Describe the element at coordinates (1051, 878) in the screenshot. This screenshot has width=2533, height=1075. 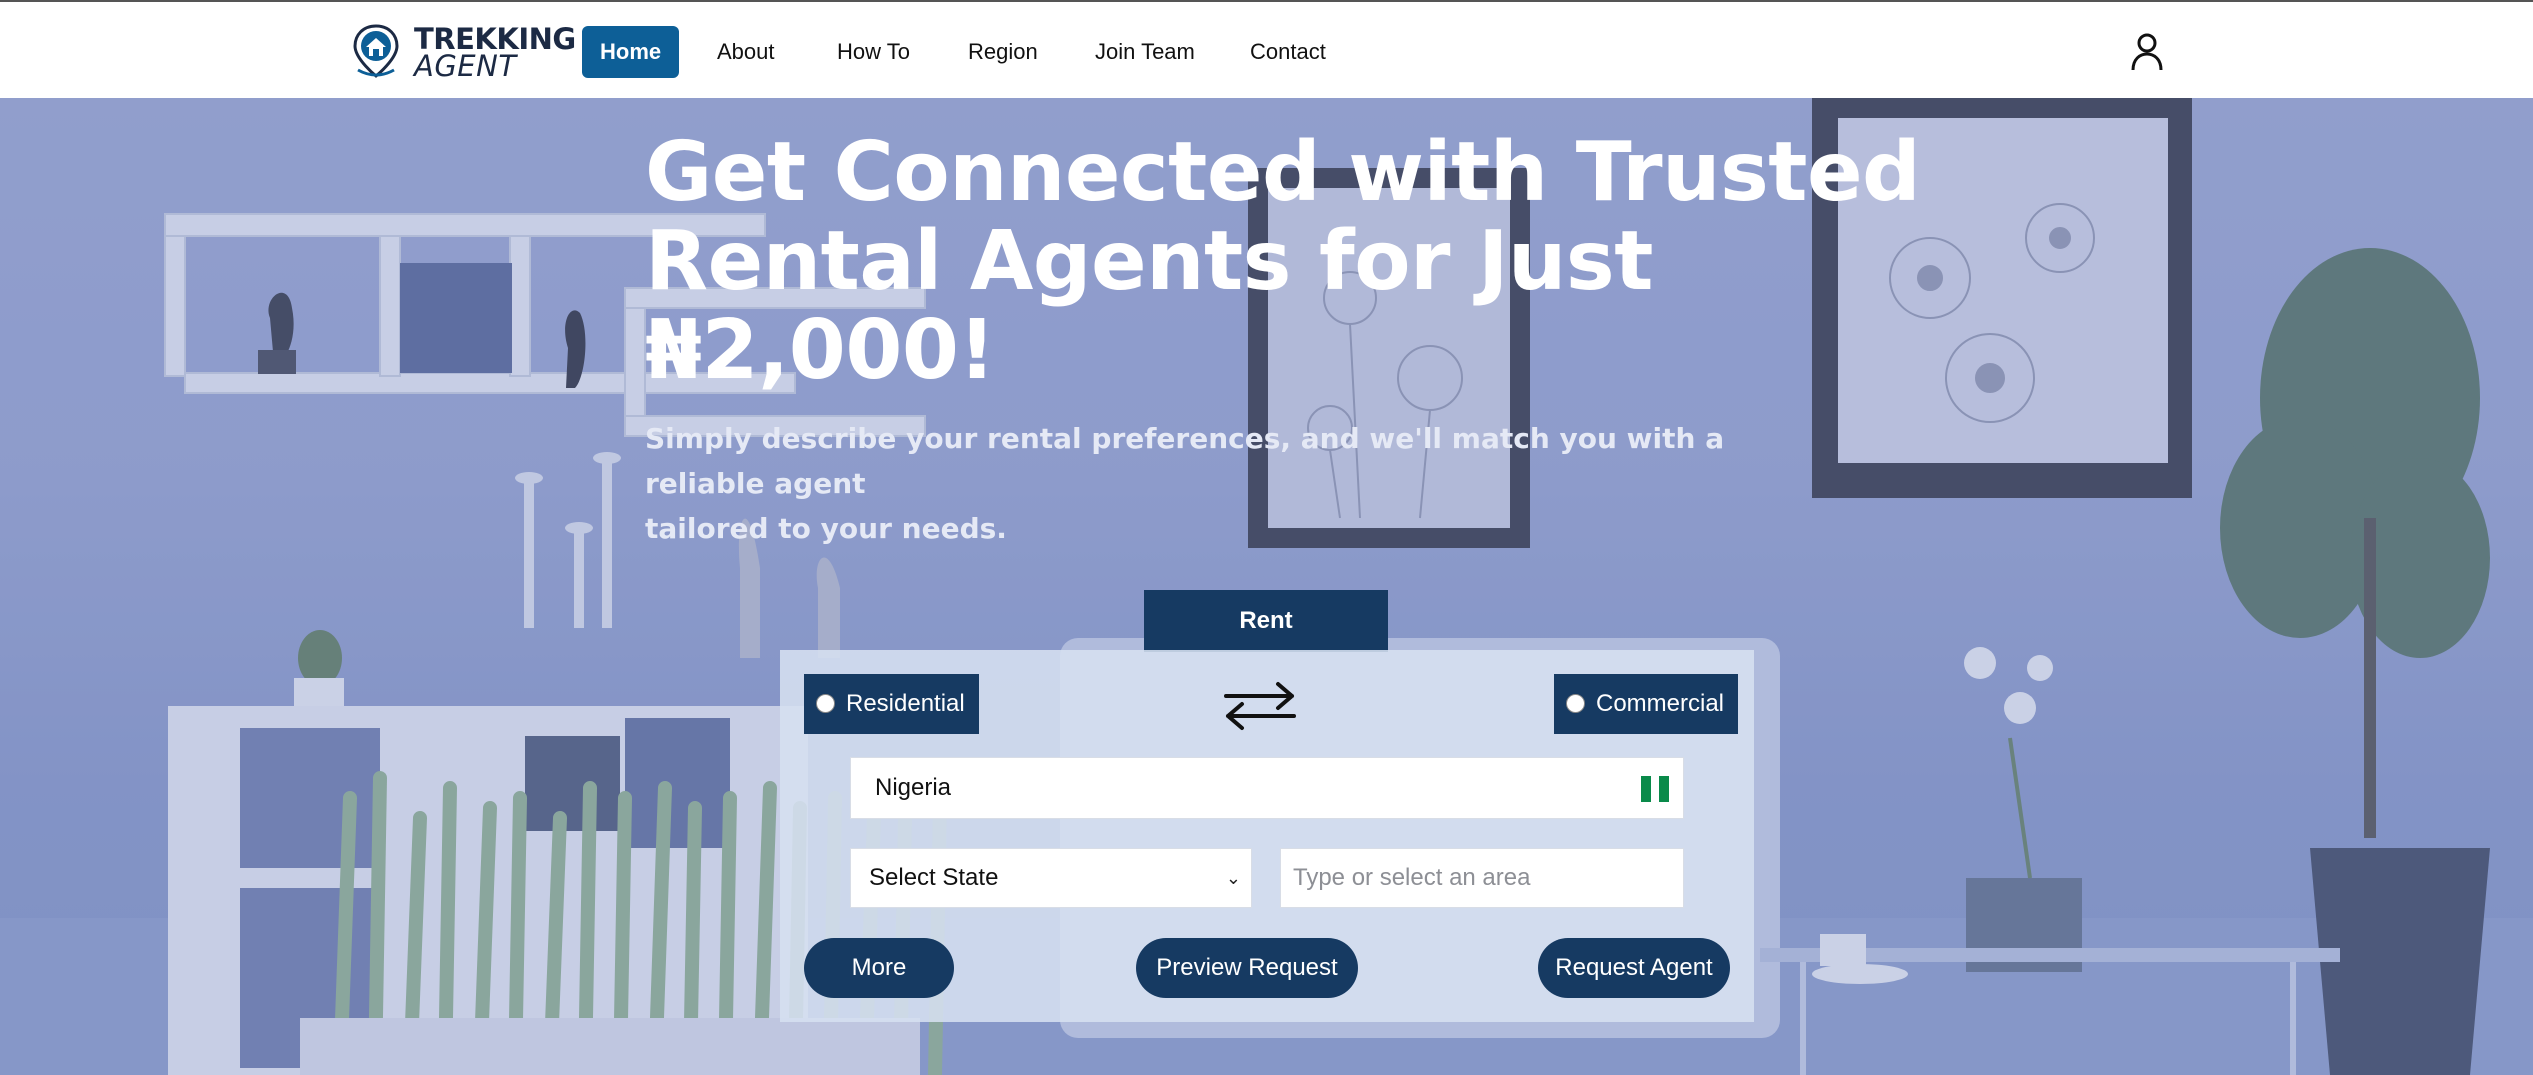
I see `state-select: Select State ⌄` at that location.